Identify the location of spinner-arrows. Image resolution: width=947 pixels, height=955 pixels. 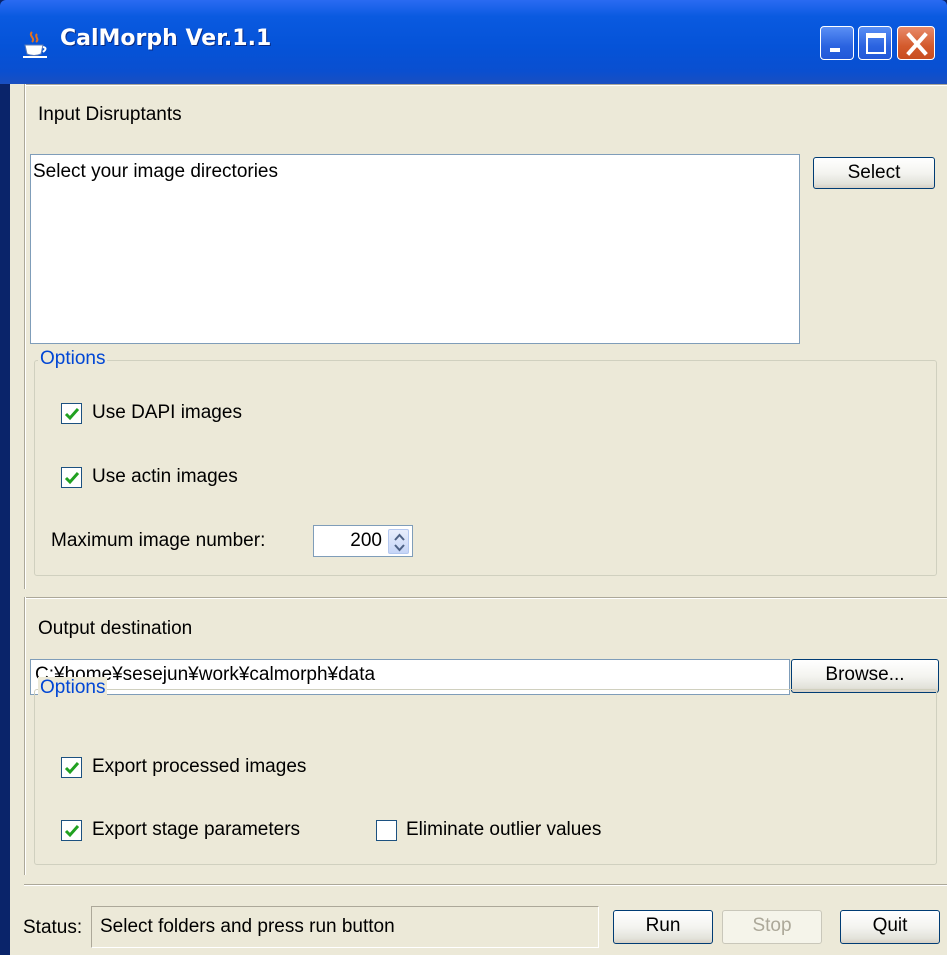
(398, 541).